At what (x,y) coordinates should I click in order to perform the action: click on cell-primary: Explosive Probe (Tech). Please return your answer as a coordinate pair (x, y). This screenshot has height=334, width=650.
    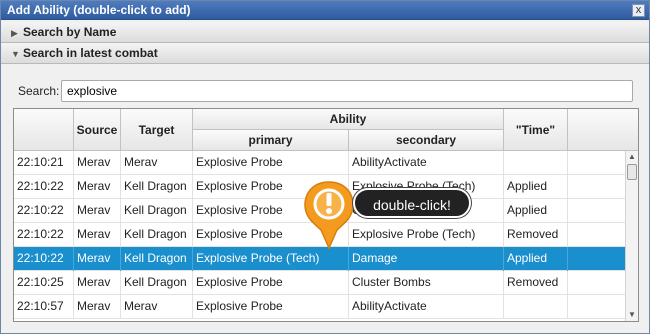
    Looking at the image, I should click on (271, 259).